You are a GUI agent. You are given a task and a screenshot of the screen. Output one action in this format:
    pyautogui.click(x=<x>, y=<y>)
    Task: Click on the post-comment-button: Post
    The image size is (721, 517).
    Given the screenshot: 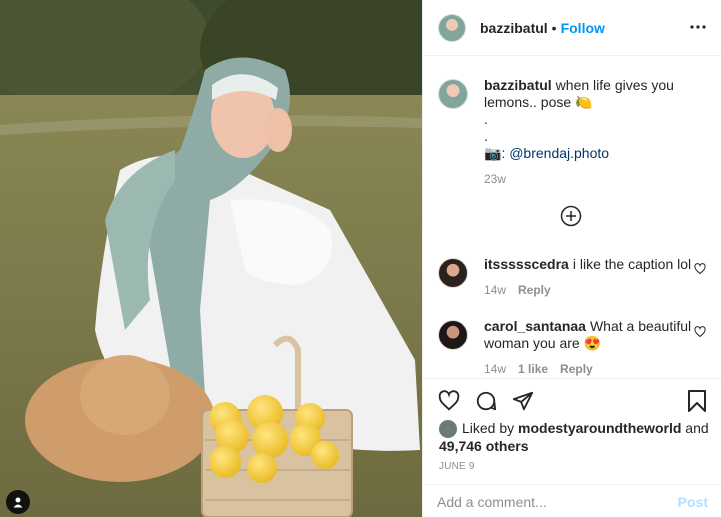 What is the action you would take?
    pyautogui.click(x=693, y=502)
    